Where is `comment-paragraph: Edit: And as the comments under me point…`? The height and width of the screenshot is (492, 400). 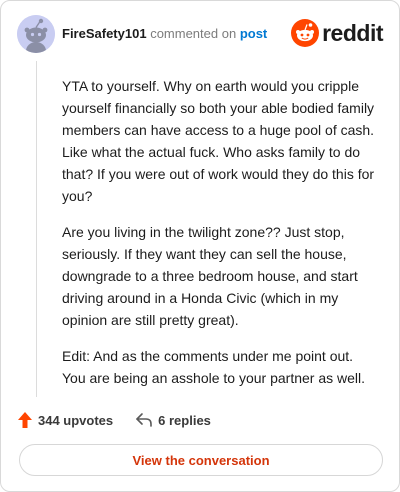
comment-paragraph: Edit: And as the comments under me point… is located at coordinates (214, 367).